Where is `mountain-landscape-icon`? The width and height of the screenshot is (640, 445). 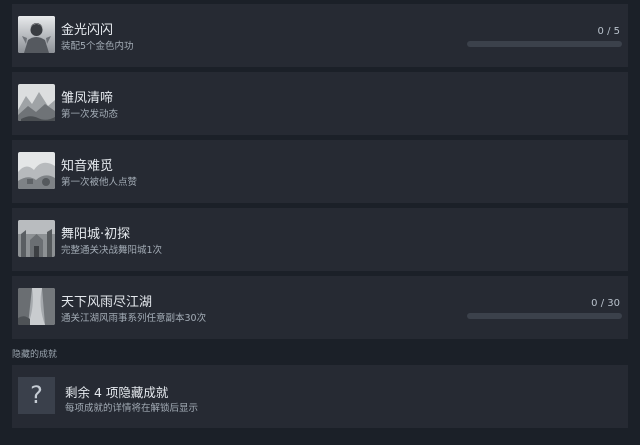 mountain-landscape-icon is located at coordinates (36, 102).